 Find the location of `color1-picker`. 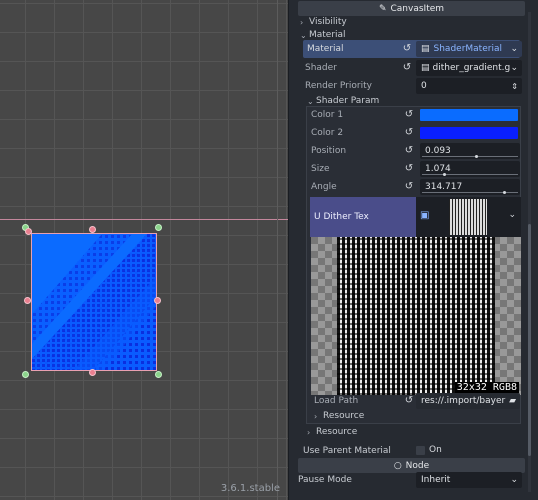

color1-picker is located at coordinates (469, 115).